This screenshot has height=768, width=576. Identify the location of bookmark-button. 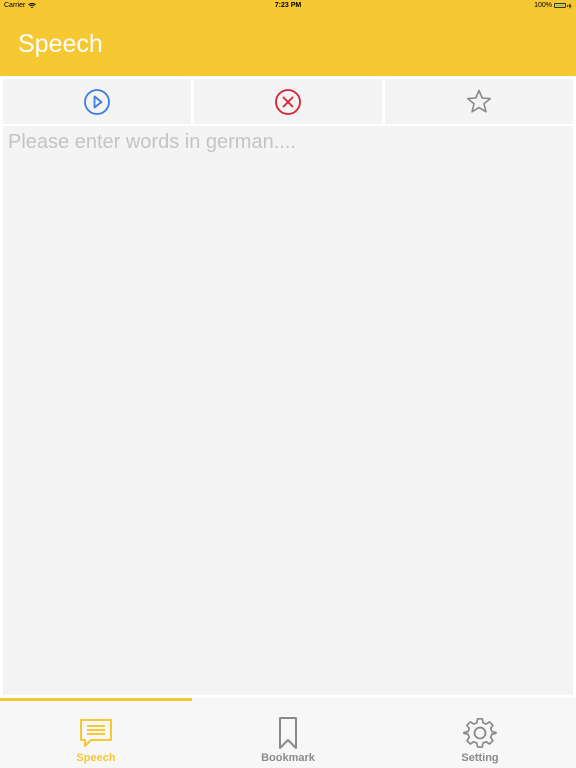
(479, 101).